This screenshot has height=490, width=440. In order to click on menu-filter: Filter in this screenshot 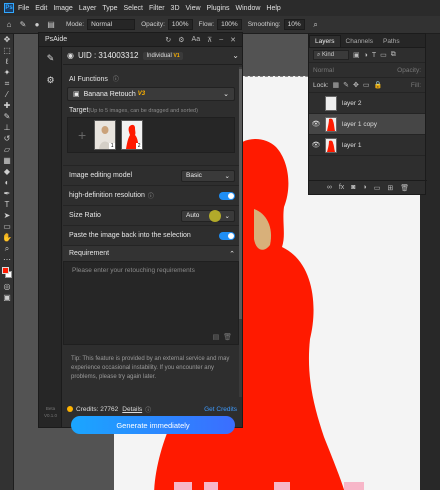, I will do `click(157, 8)`.